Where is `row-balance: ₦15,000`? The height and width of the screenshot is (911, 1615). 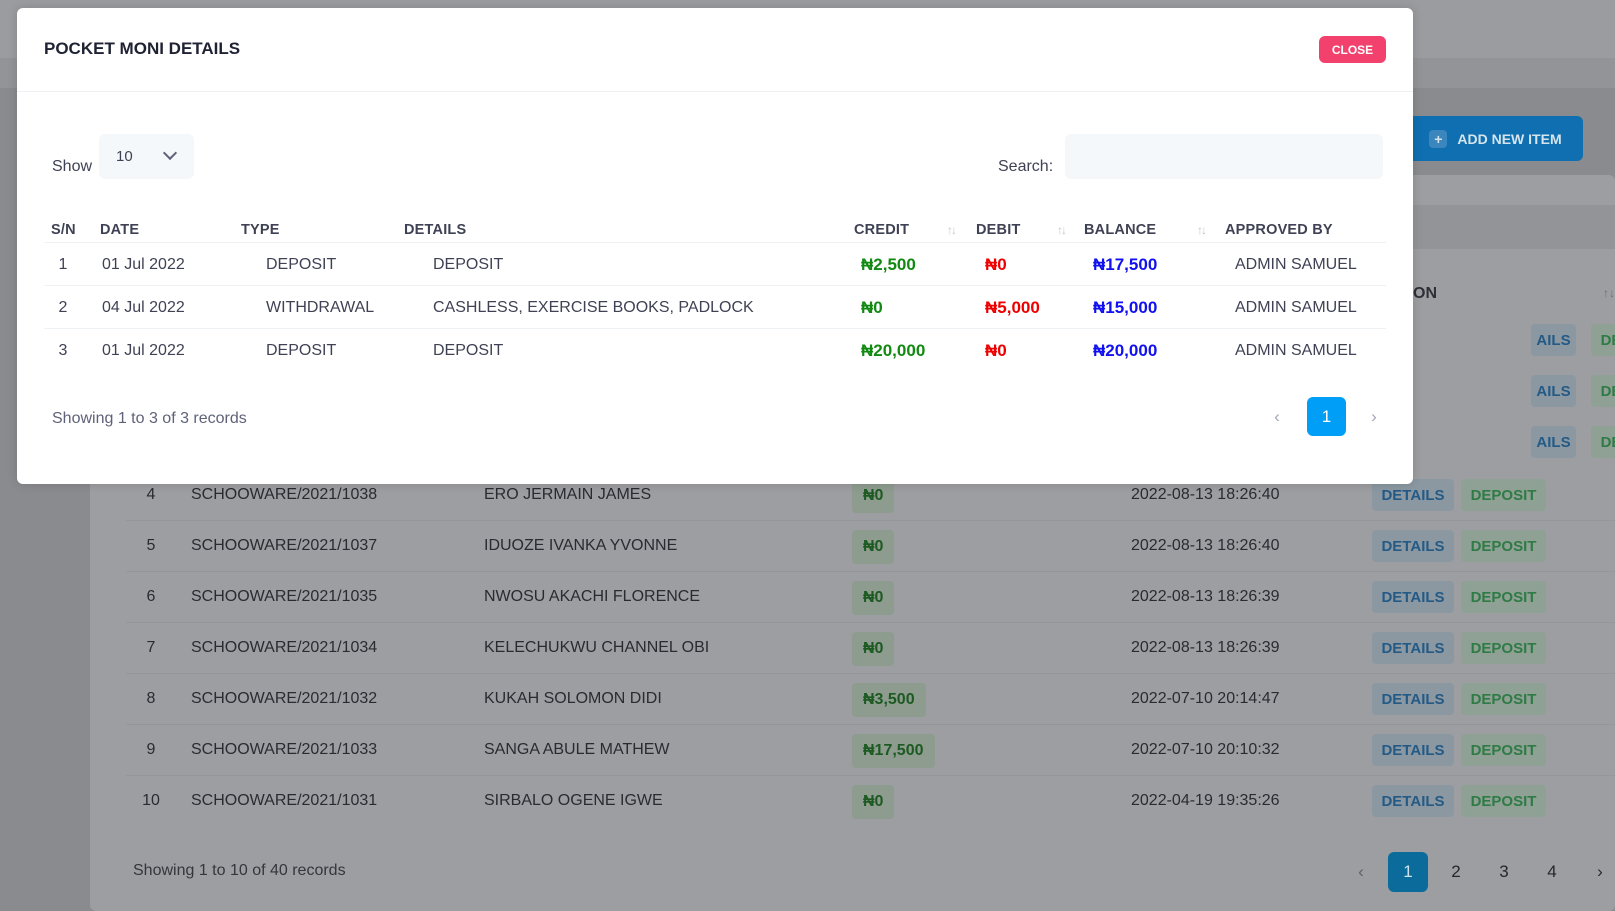
row-balance: ₦15,000 is located at coordinates (1125, 307).